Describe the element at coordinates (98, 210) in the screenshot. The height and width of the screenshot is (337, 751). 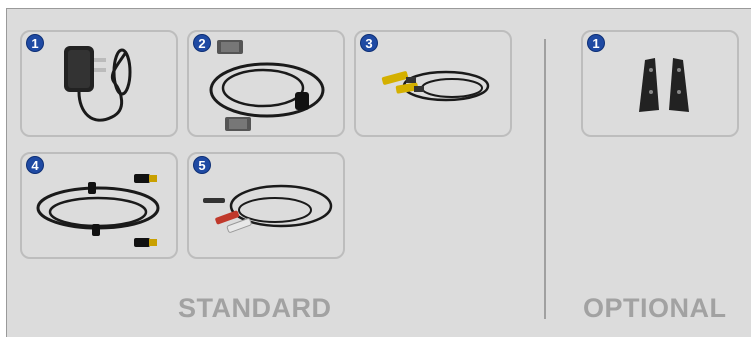
I see `hdmi-cable-icon` at that location.